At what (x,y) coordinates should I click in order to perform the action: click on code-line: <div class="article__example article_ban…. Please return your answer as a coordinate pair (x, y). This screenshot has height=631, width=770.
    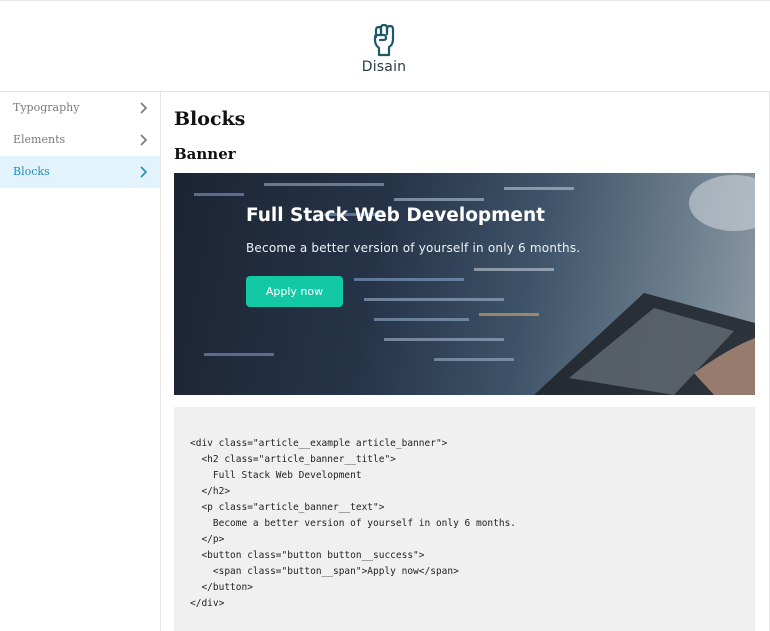
    Looking at the image, I should click on (319, 443).